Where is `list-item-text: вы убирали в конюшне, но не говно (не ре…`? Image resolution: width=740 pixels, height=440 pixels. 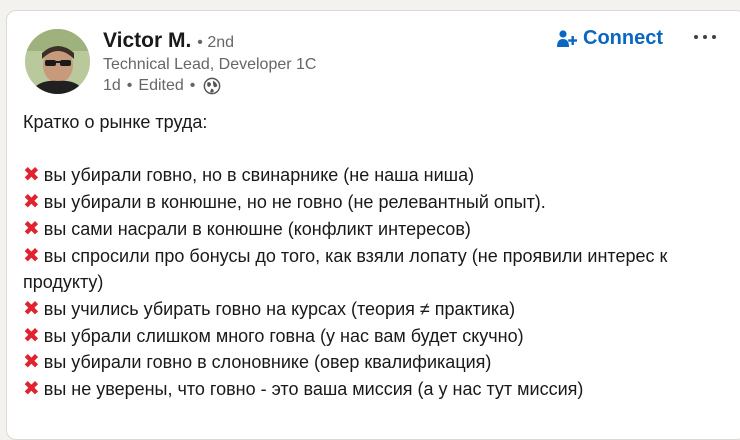
list-item-text: вы убирали в конюшне, но не говно (не ре… is located at coordinates (294, 202).